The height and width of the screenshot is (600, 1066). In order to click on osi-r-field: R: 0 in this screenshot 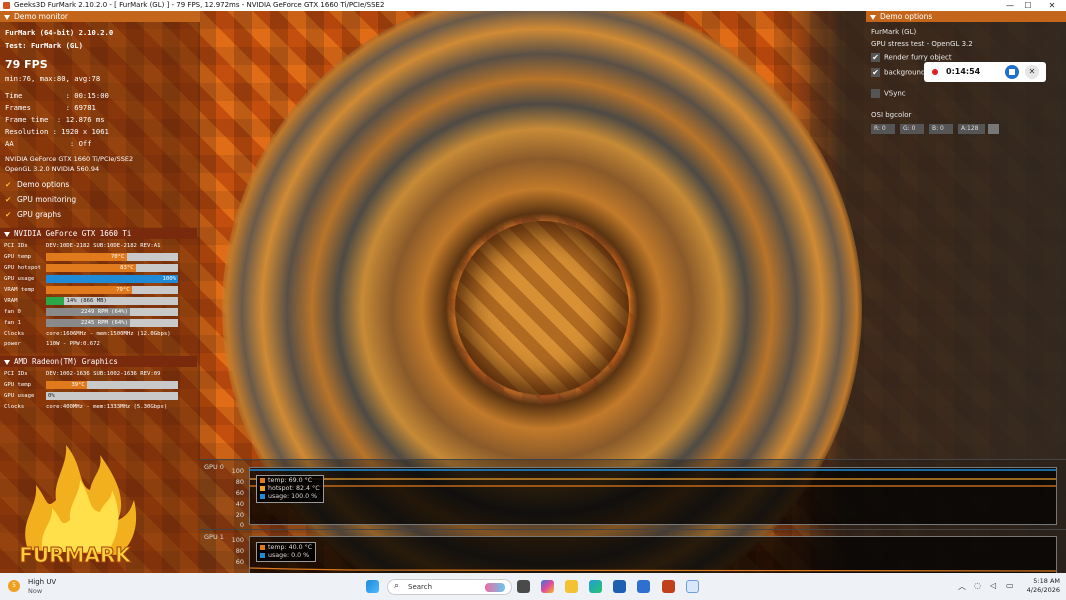, I will do `click(883, 129)`.